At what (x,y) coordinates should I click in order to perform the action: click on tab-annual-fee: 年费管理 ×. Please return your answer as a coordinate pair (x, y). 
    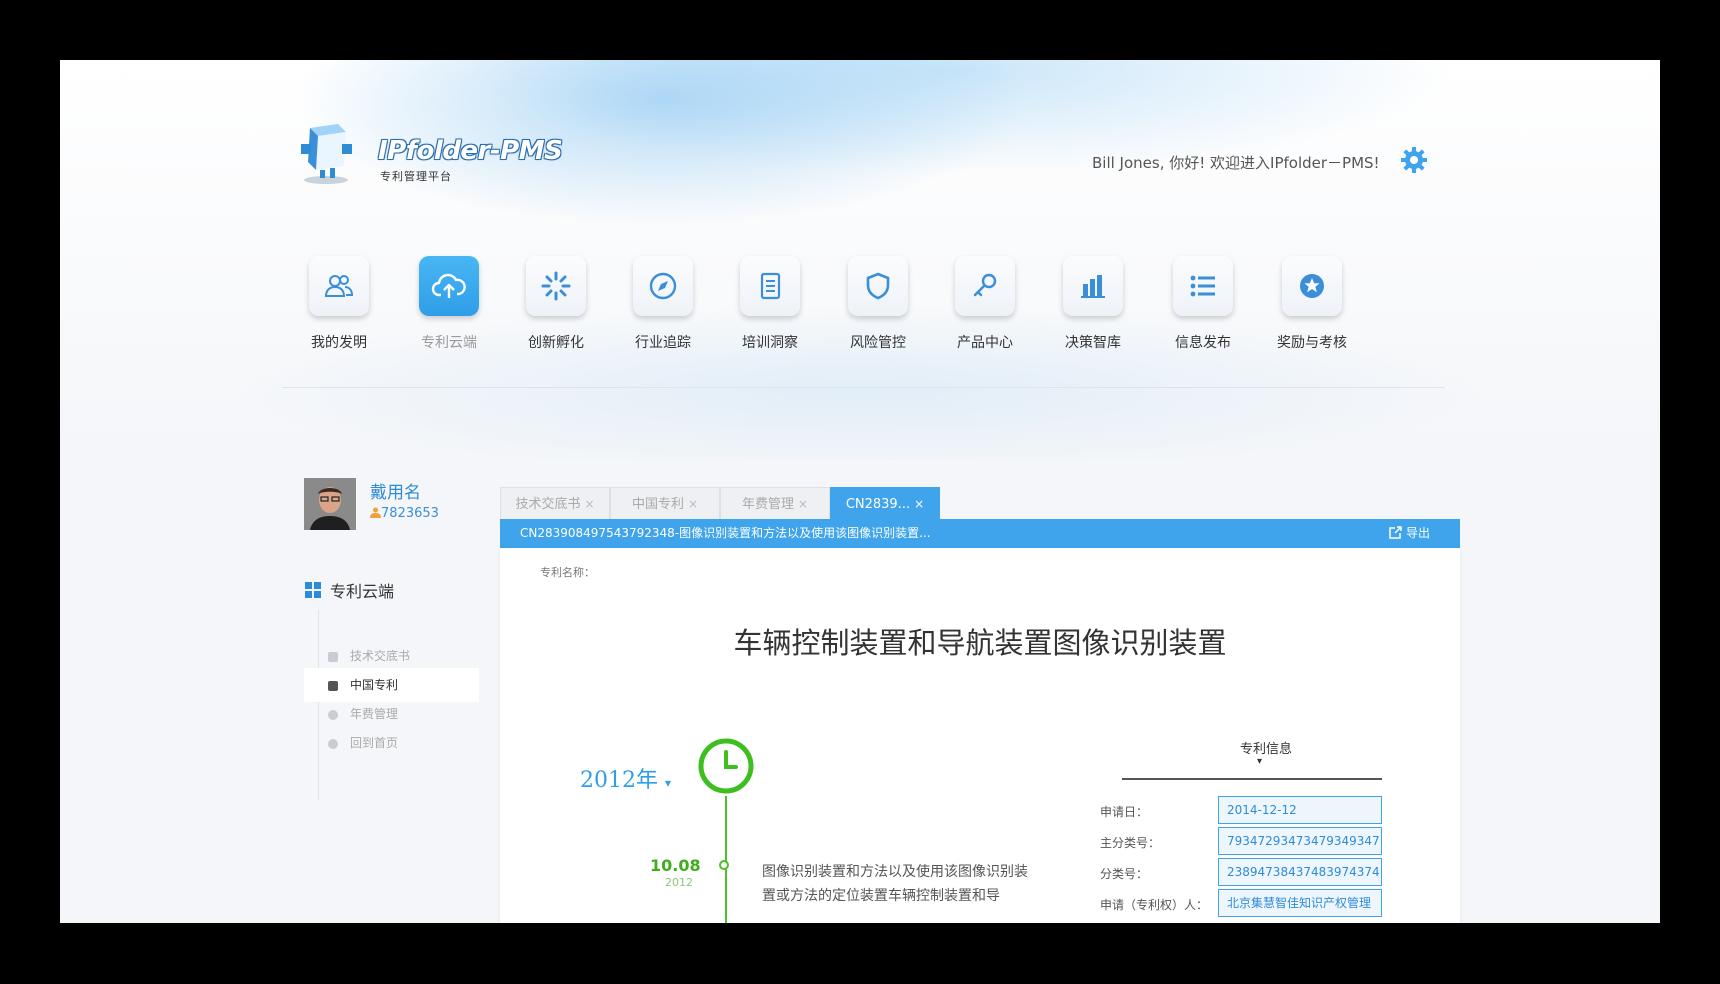
    Looking at the image, I should click on (775, 503).